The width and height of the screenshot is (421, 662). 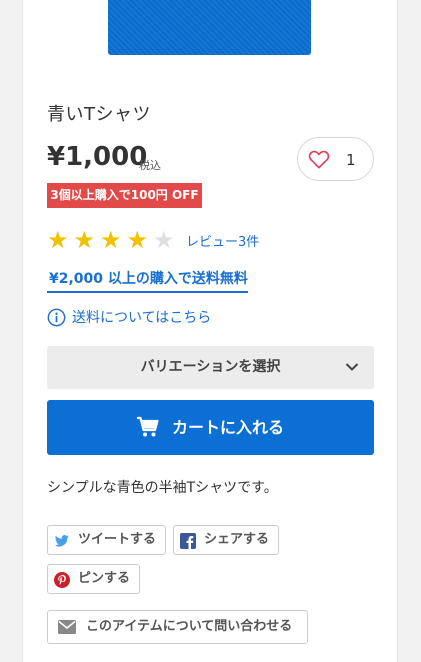 What do you see at coordinates (147, 280) in the screenshot?
I see `free-shipping-link: ¥2,000 以上の購入で送料無料` at bounding box center [147, 280].